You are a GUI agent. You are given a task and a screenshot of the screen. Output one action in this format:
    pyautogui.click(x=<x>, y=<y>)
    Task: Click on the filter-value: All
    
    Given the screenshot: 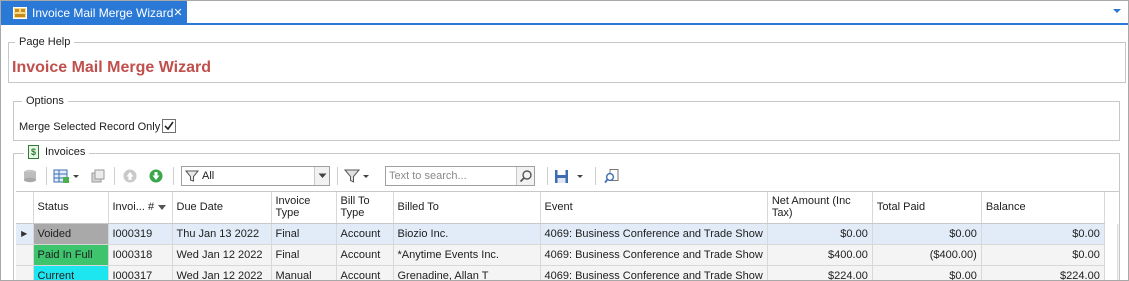 What is the action you would take?
    pyautogui.click(x=208, y=176)
    